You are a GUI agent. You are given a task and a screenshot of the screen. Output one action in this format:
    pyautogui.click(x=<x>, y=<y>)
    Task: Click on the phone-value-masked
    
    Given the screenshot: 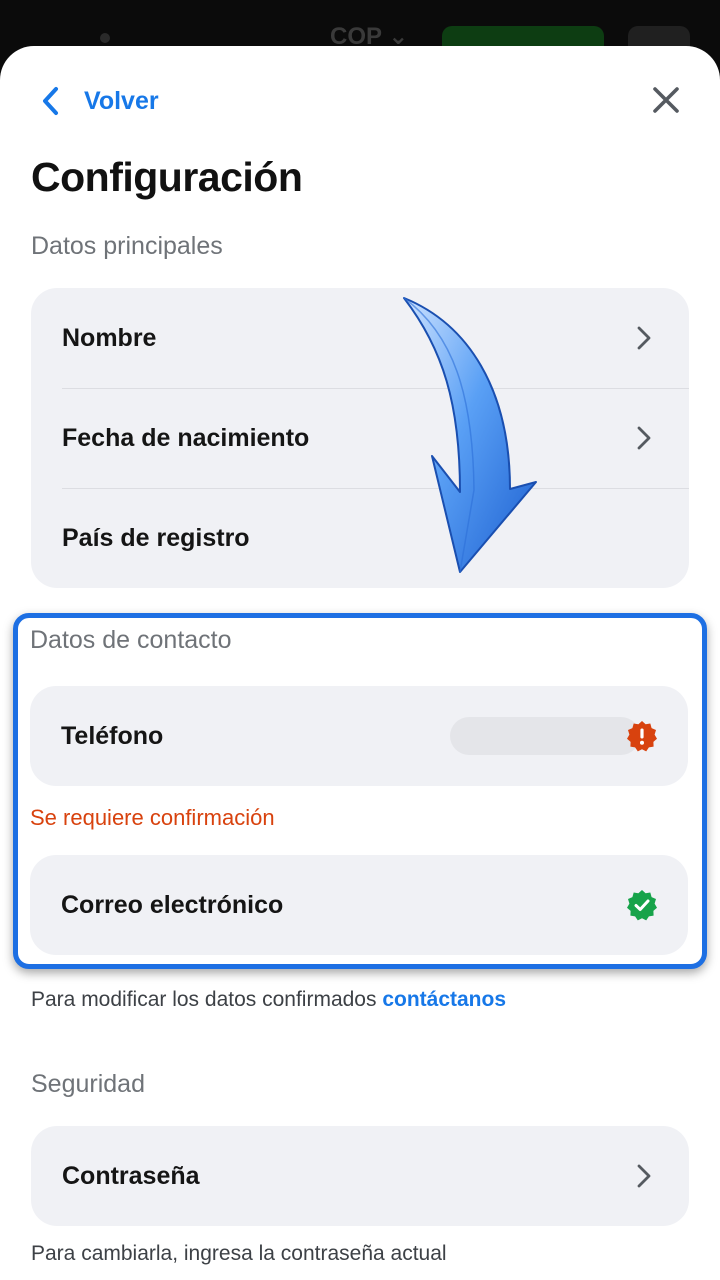 What is the action you would take?
    pyautogui.click(x=545, y=736)
    